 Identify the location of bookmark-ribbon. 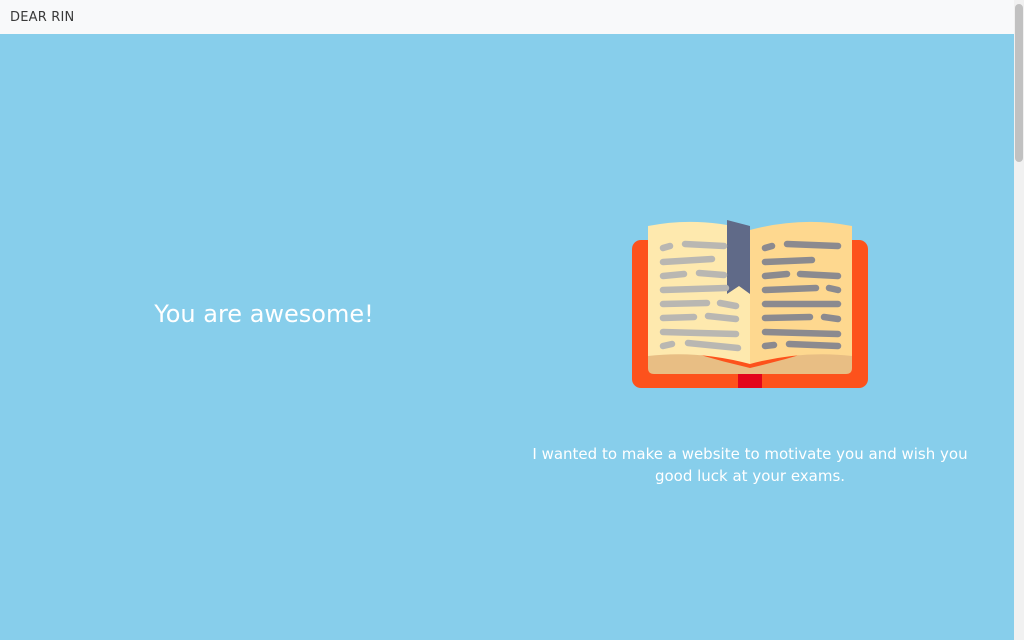
(738, 257).